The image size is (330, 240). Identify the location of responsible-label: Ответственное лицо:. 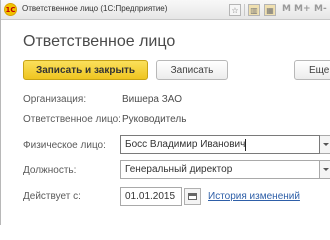
(72, 119).